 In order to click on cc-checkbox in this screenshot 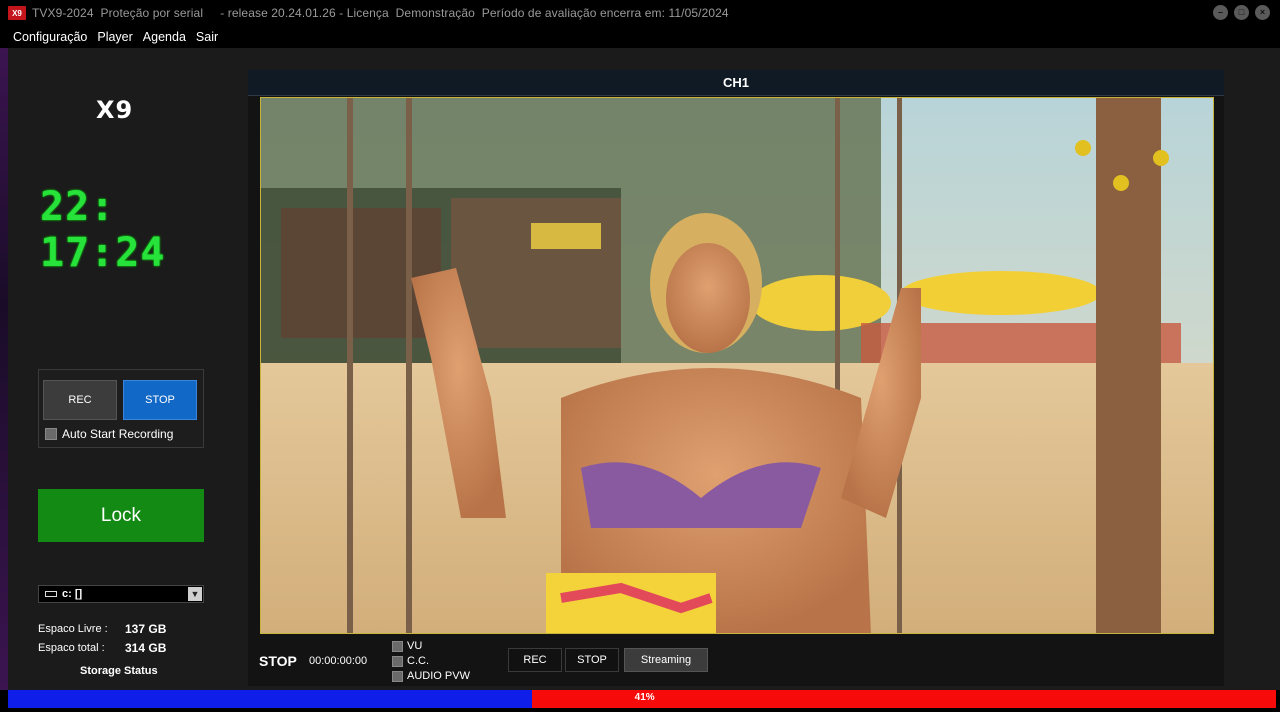, I will do `click(397, 661)`.